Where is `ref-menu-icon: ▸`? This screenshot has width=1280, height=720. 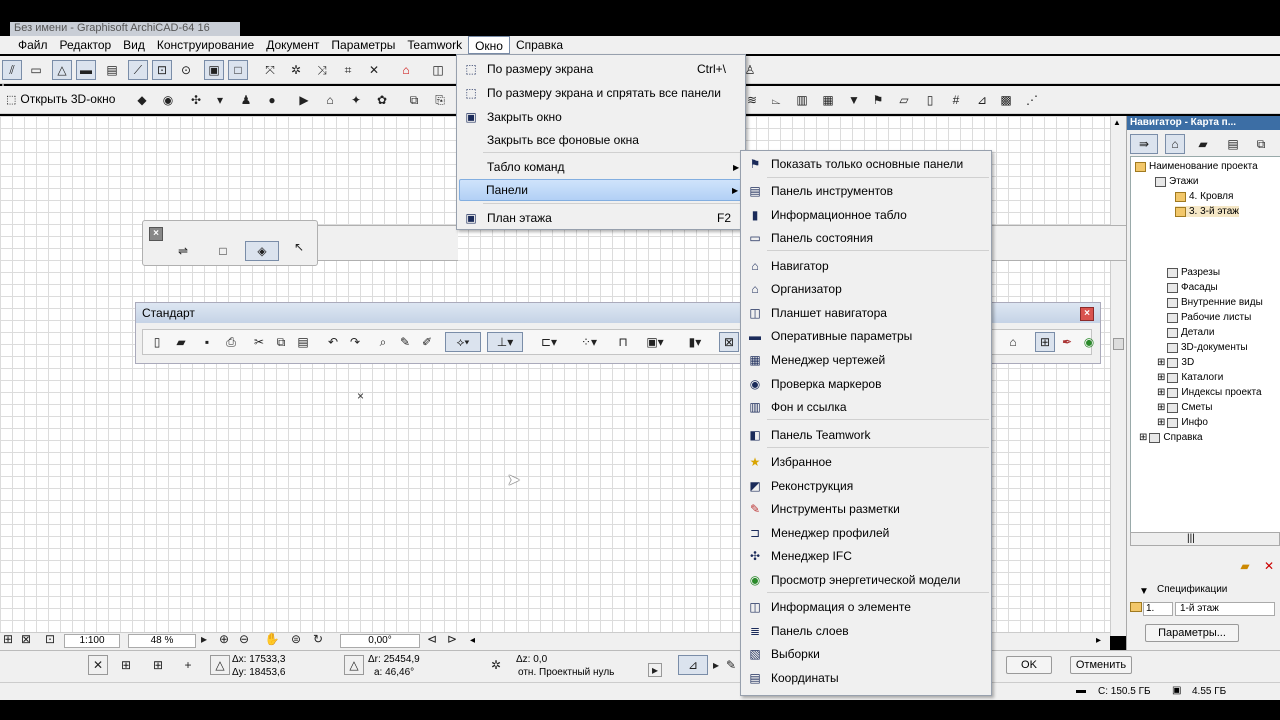
ref-menu-icon: ▸ is located at coordinates (655, 670).